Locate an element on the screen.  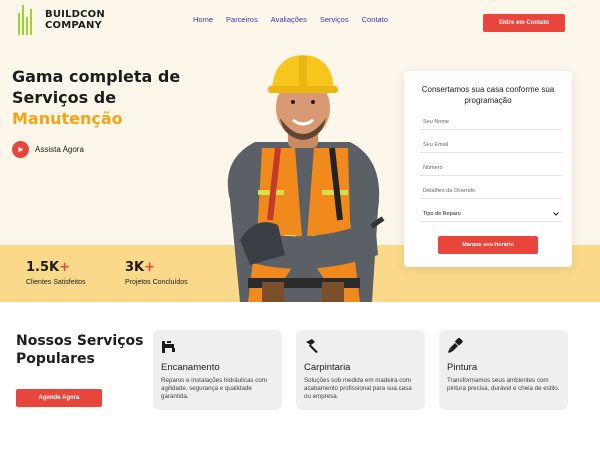
logo-text: BUILDCON COMPANY is located at coordinates (75, 20).